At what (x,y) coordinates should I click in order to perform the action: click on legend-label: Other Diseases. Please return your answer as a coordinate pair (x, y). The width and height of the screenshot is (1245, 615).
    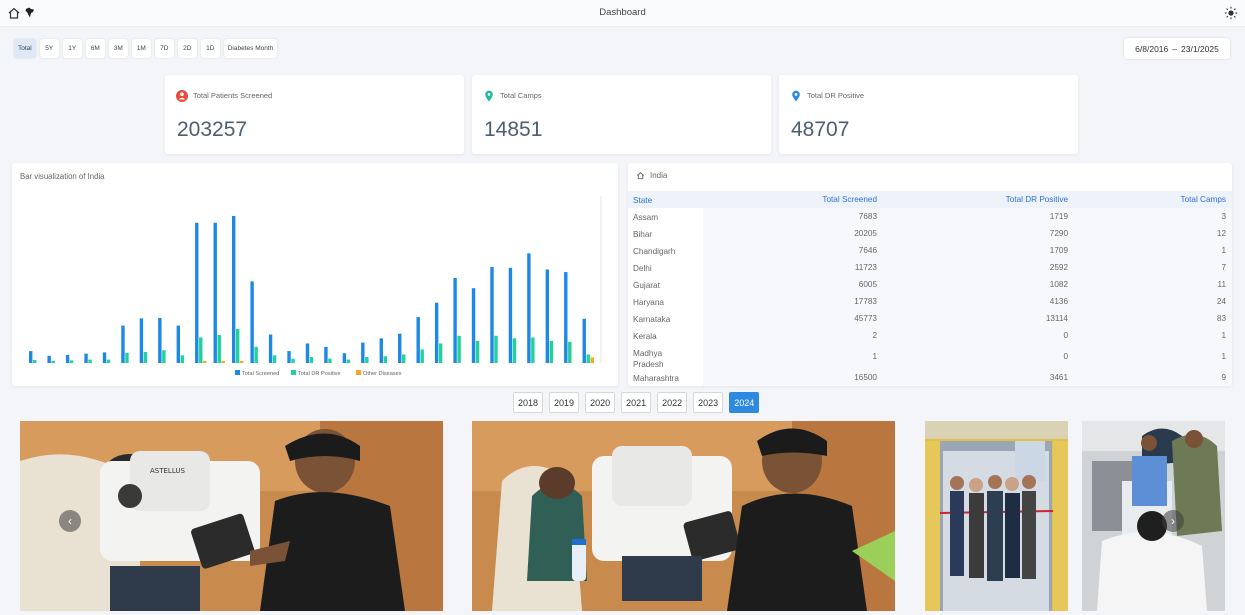
    Looking at the image, I should click on (382, 374).